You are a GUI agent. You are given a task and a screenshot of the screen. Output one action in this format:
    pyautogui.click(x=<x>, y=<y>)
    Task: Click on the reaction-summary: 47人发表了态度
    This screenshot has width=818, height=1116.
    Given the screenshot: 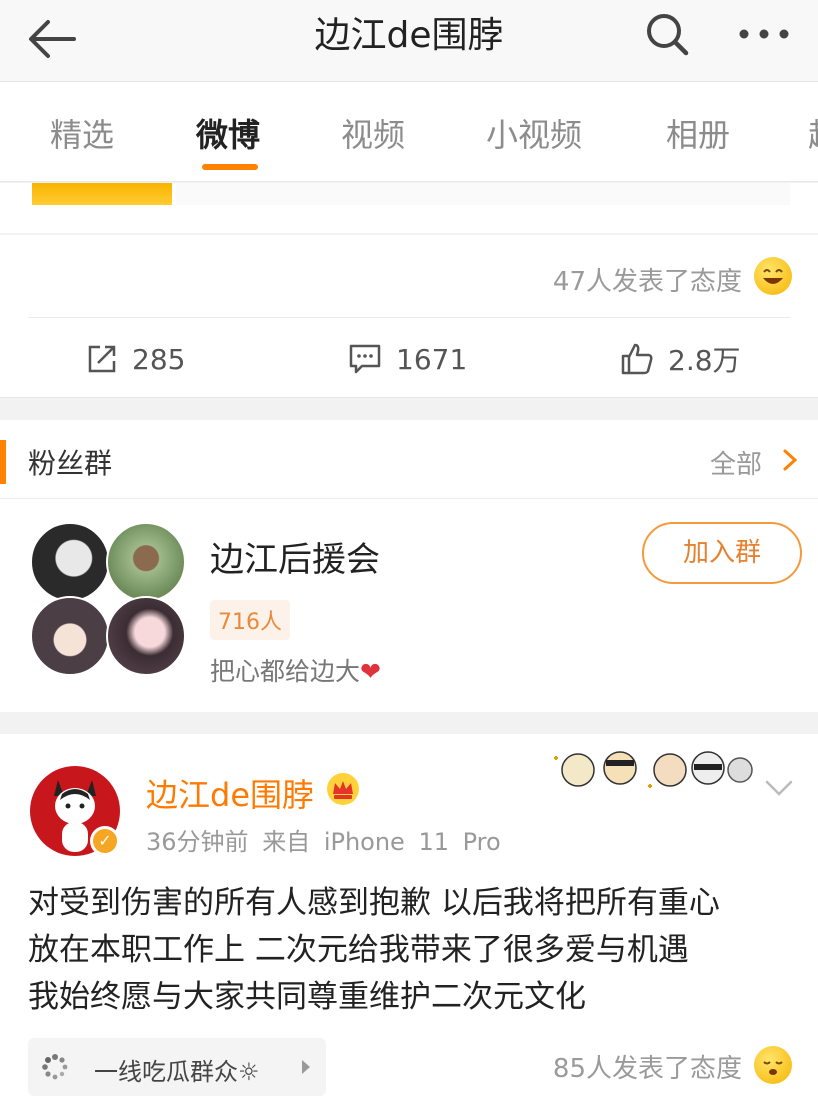 What is the action you would take?
    pyautogui.click(x=647, y=279)
    